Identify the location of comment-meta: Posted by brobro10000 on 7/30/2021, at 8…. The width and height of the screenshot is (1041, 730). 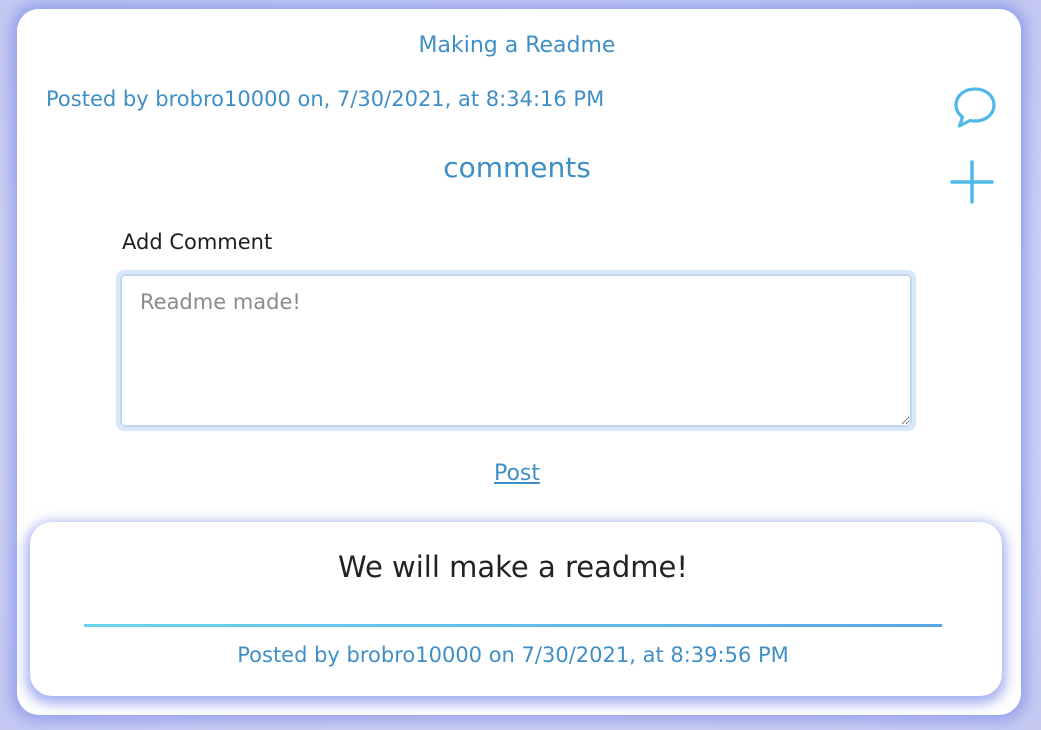
(513, 655).